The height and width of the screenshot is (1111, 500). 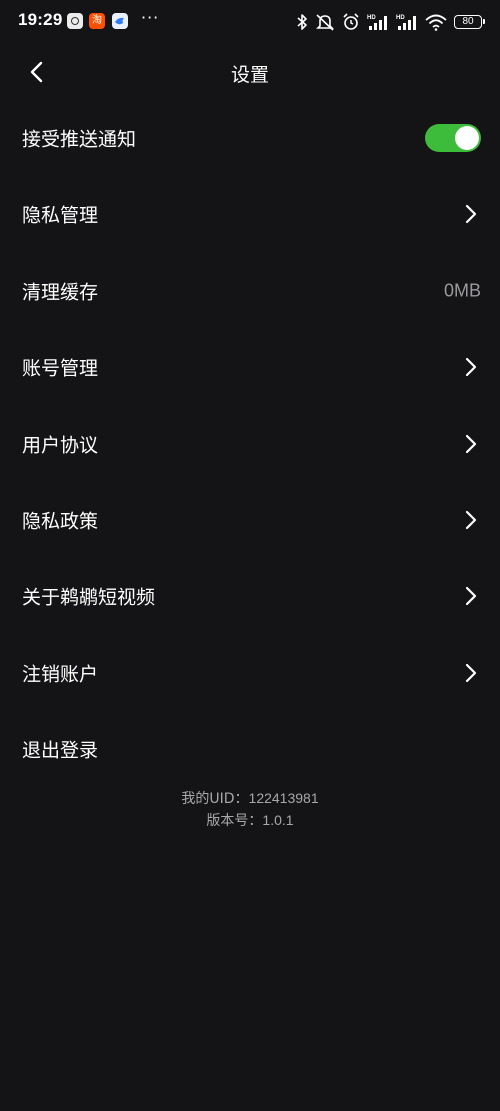 What do you see at coordinates (60, 368) in the screenshot?
I see `settings-item-label: 账号管理` at bounding box center [60, 368].